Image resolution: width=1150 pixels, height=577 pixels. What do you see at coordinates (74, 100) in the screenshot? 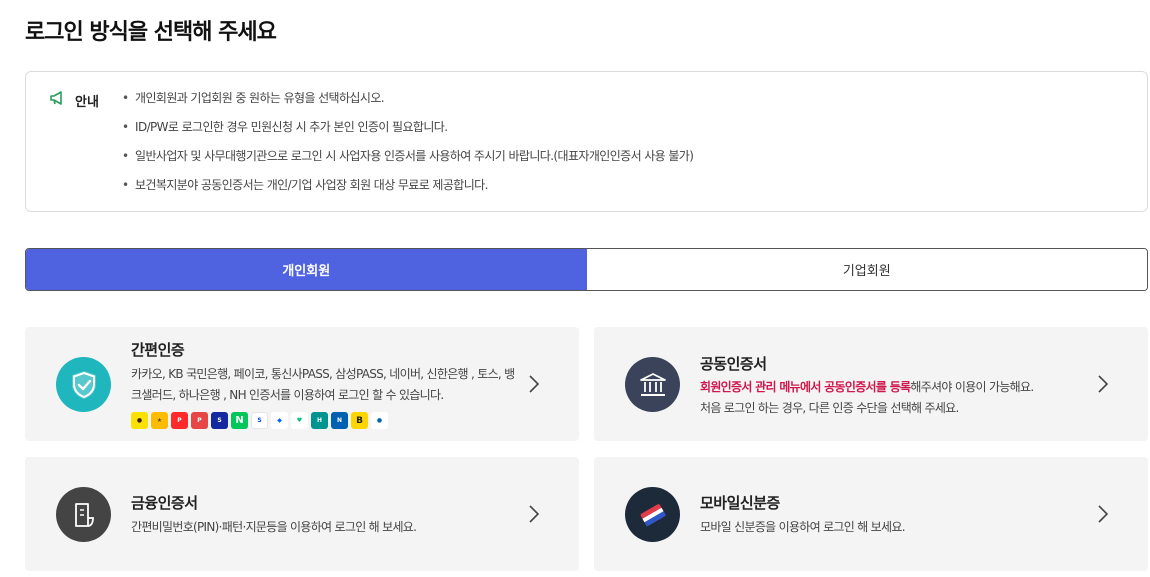
I see `notice-header: 안내` at bounding box center [74, 100].